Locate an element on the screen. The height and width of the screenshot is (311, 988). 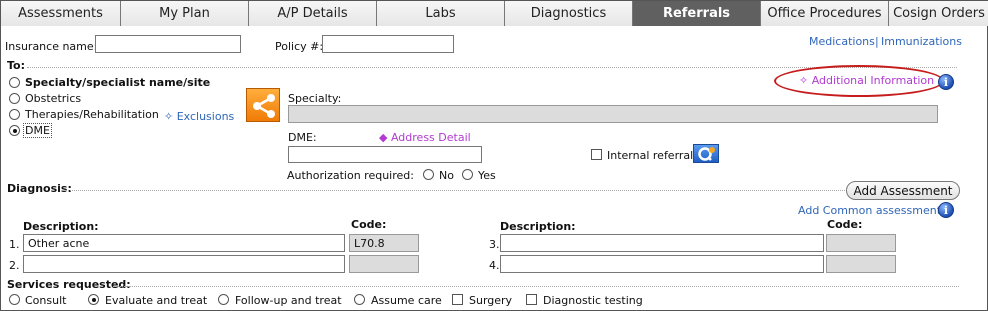
diagnosis-row-number: 3. is located at coordinates (494, 244).